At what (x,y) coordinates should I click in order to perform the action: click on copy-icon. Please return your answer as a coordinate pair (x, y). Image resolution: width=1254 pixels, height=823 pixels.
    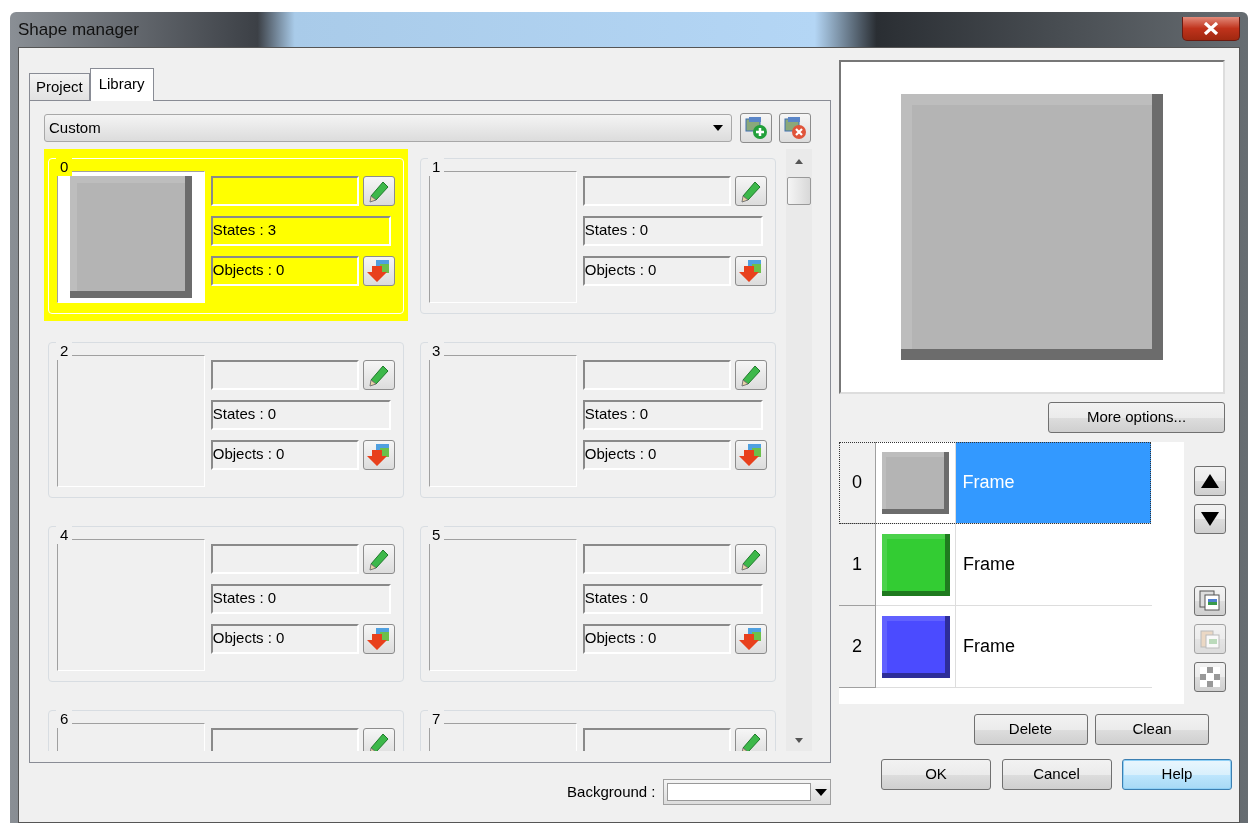
    Looking at the image, I should click on (1210, 601).